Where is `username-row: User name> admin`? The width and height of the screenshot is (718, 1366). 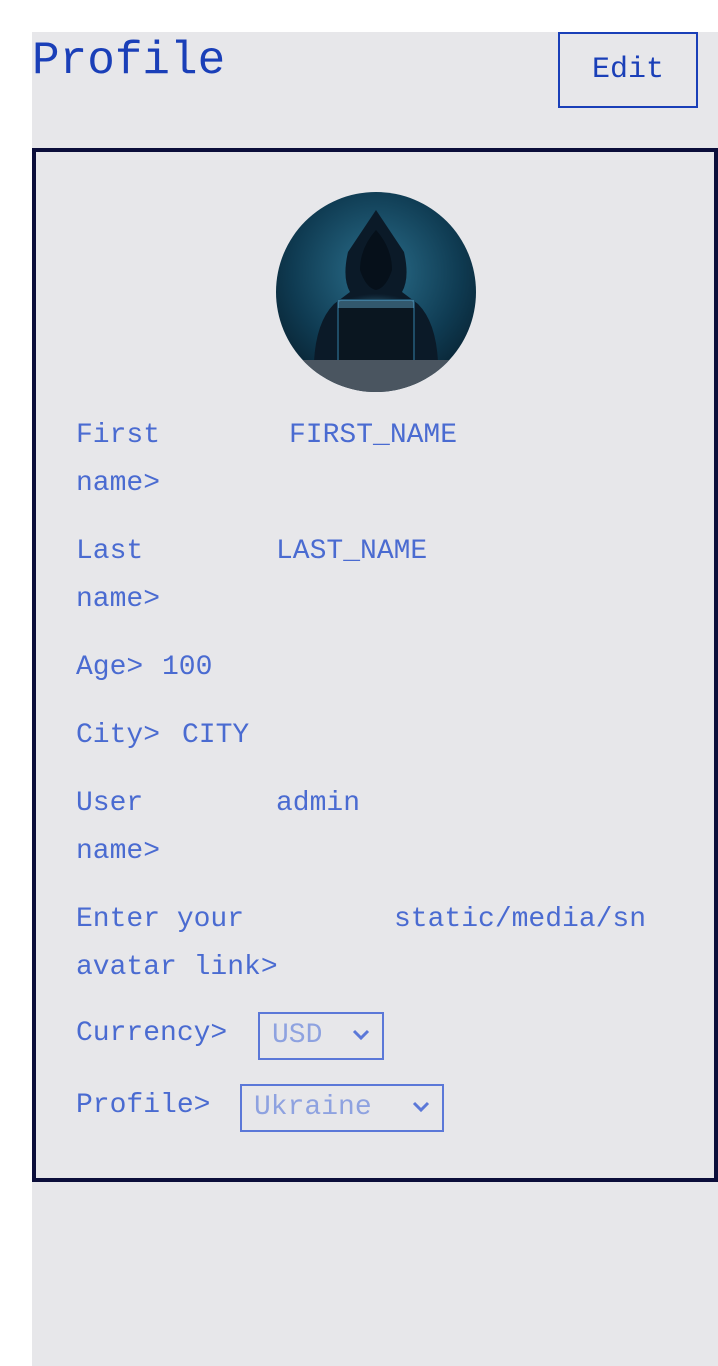 username-row: User name> admin is located at coordinates (376, 828).